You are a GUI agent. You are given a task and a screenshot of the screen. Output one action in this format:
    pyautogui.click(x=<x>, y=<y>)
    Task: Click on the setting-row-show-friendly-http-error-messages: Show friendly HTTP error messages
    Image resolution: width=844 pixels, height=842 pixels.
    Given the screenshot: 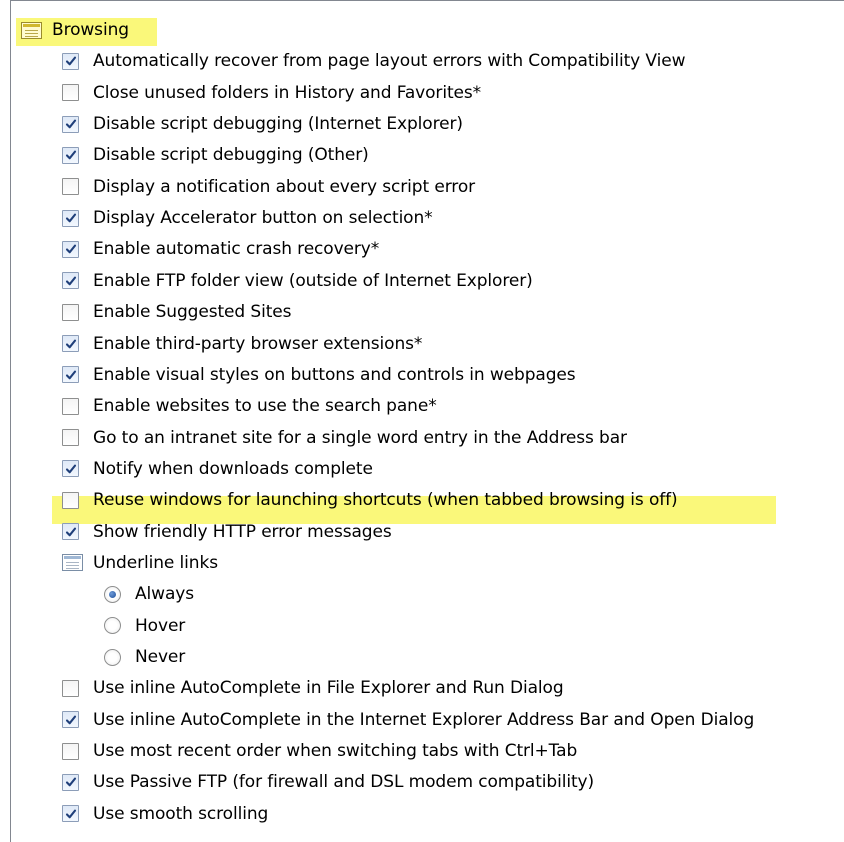 What is the action you would take?
    pyautogui.click(x=227, y=532)
    